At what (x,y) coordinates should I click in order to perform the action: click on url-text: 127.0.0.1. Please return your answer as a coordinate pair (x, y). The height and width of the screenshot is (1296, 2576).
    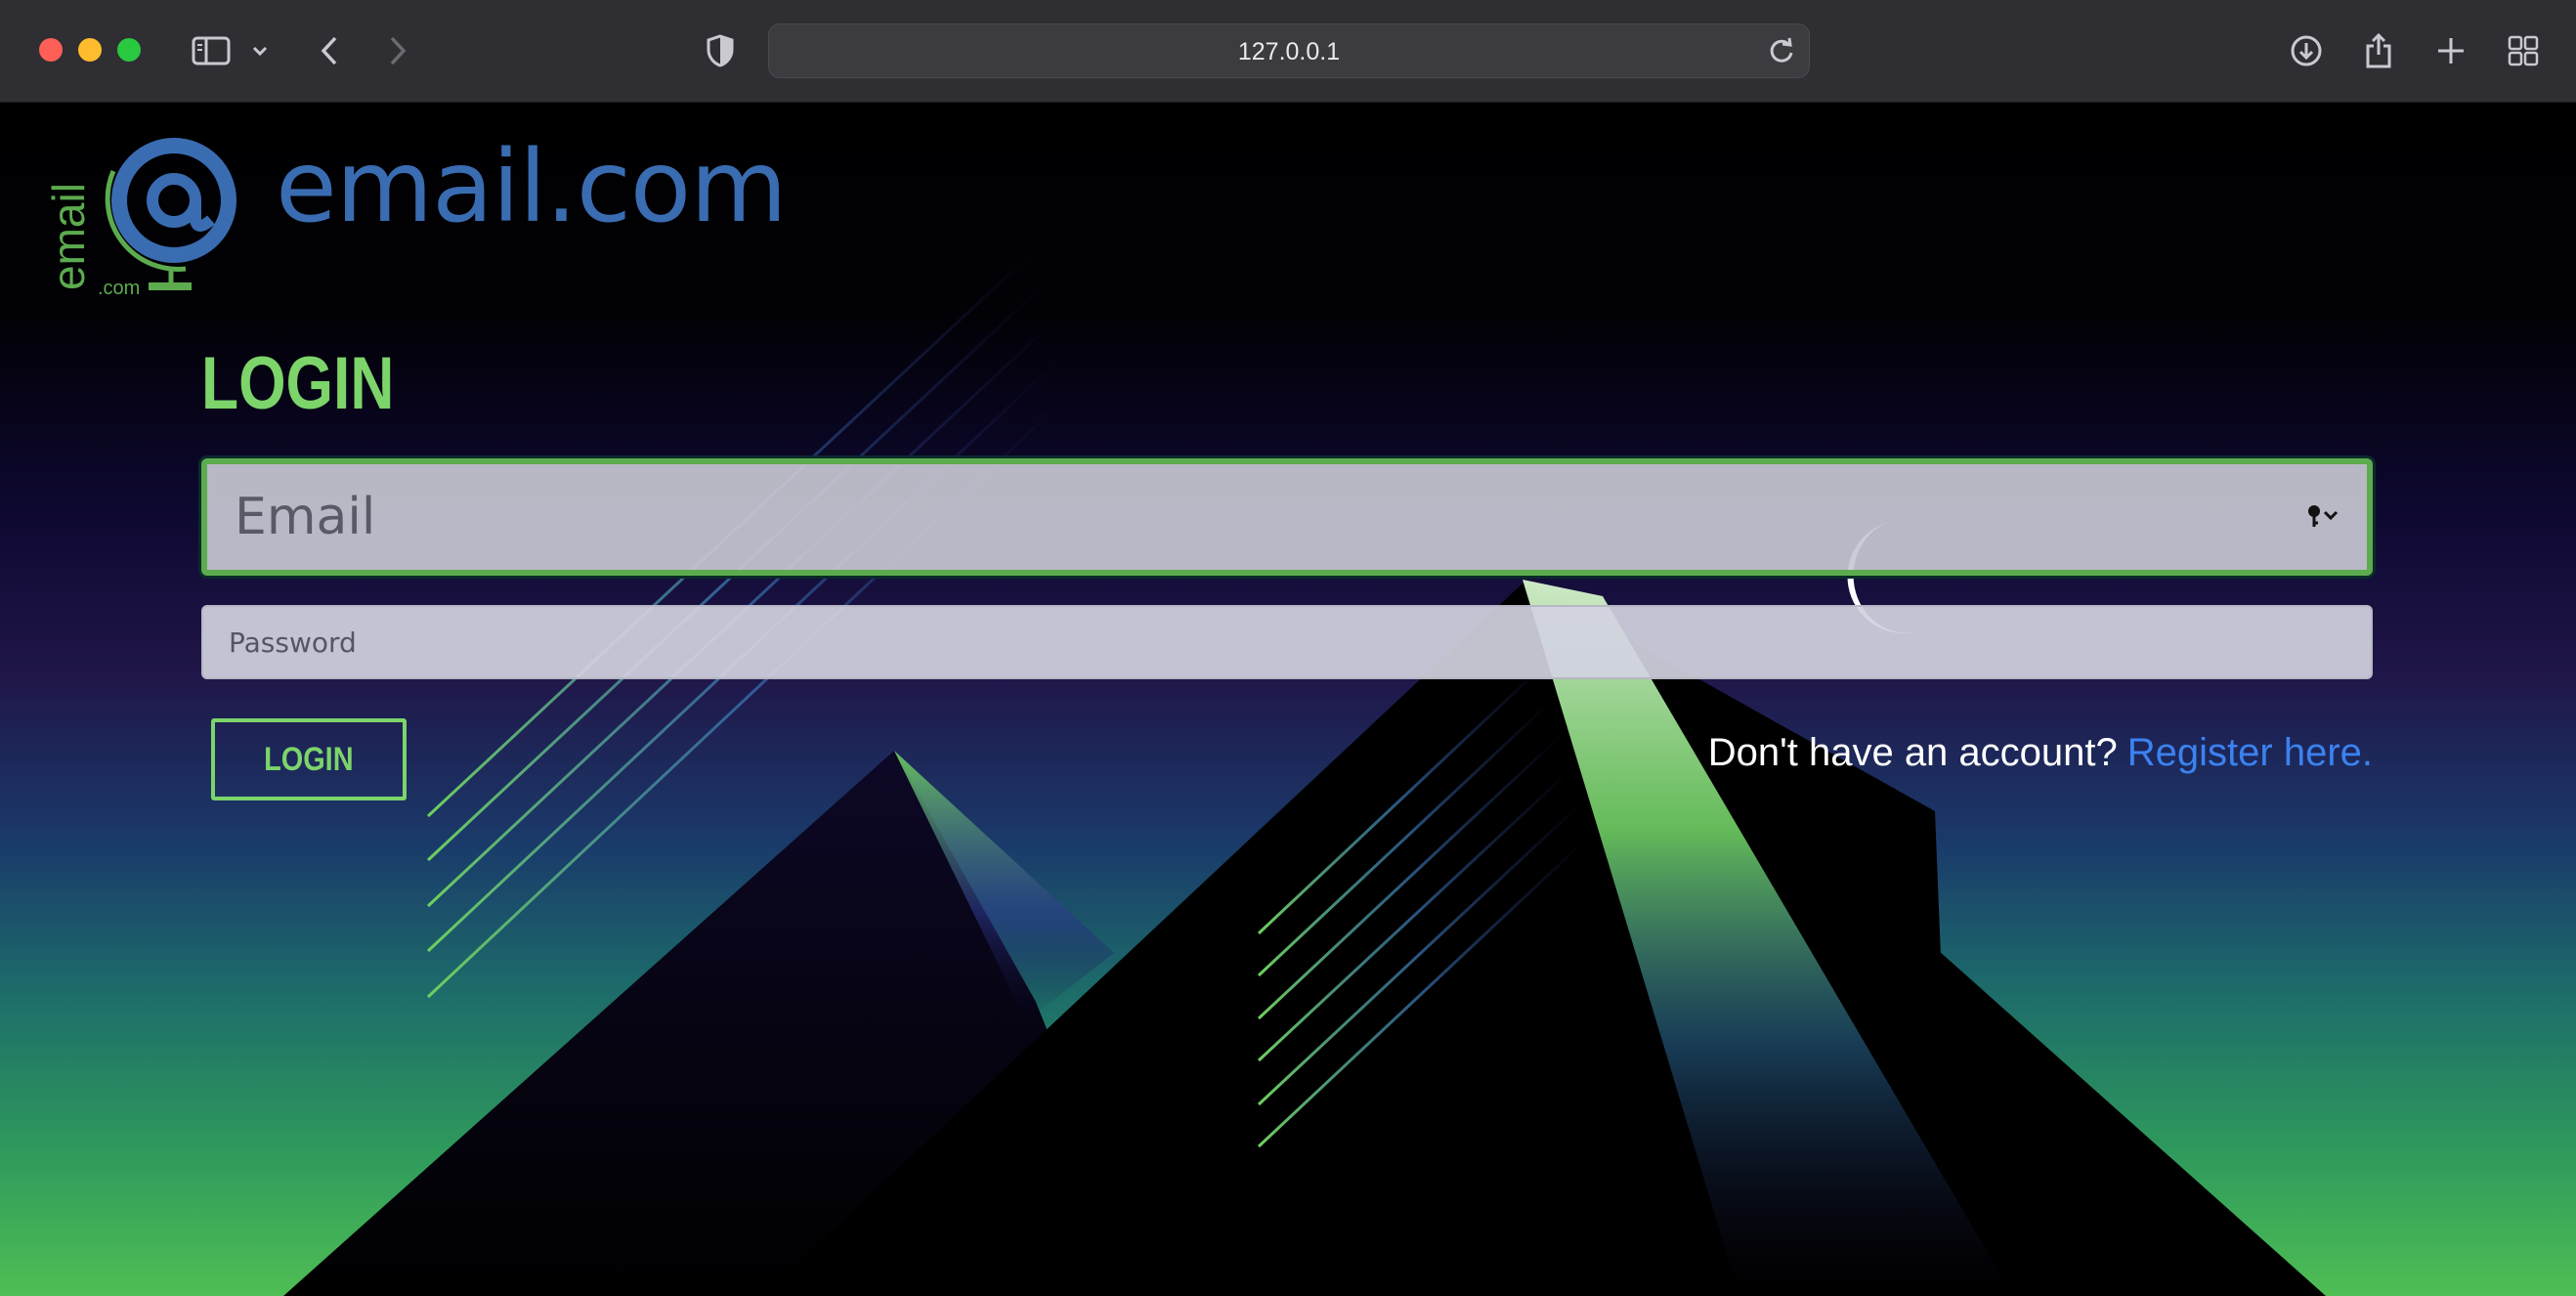
    Looking at the image, I should click on (1289, 51).